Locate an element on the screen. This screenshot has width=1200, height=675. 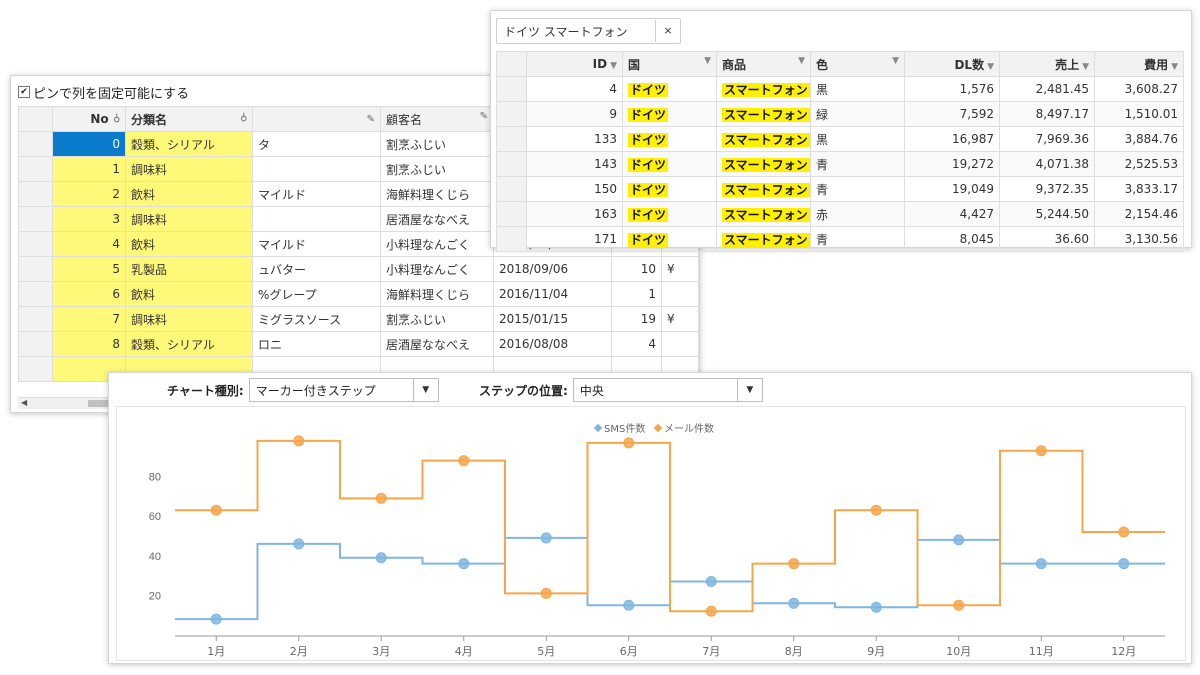
cell-no: 5 is located at coordinates (89, 269).